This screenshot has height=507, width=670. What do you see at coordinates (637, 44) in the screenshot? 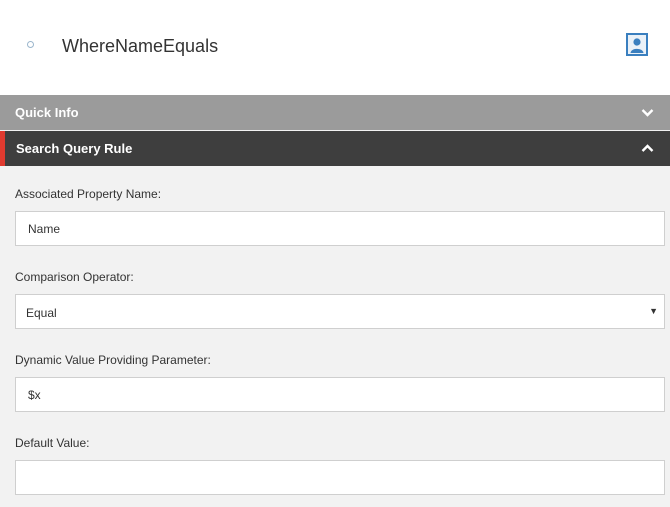
I see `user-avatar-icon` at bounding box center [637, 44].